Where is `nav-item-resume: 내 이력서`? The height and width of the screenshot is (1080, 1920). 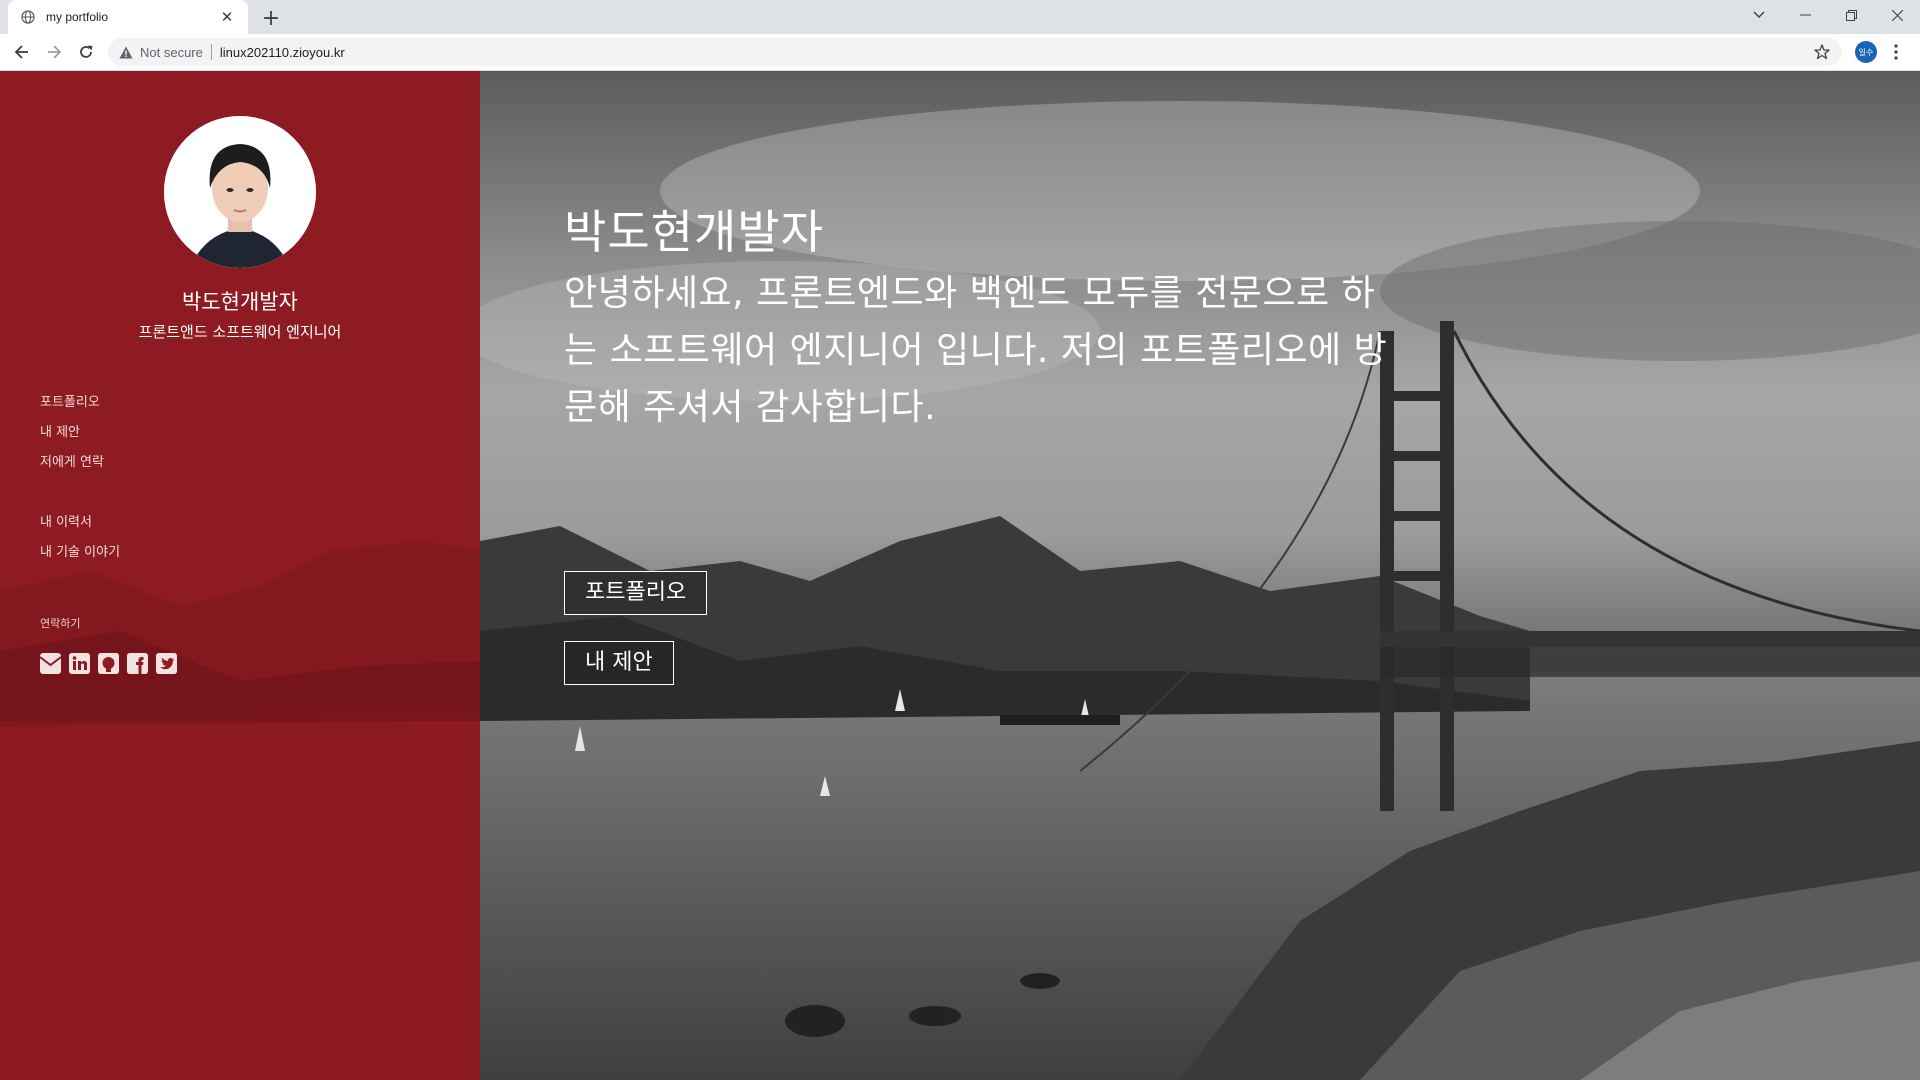
nav-item-resume: 내 이력서 is located at coordinates (80, 523).